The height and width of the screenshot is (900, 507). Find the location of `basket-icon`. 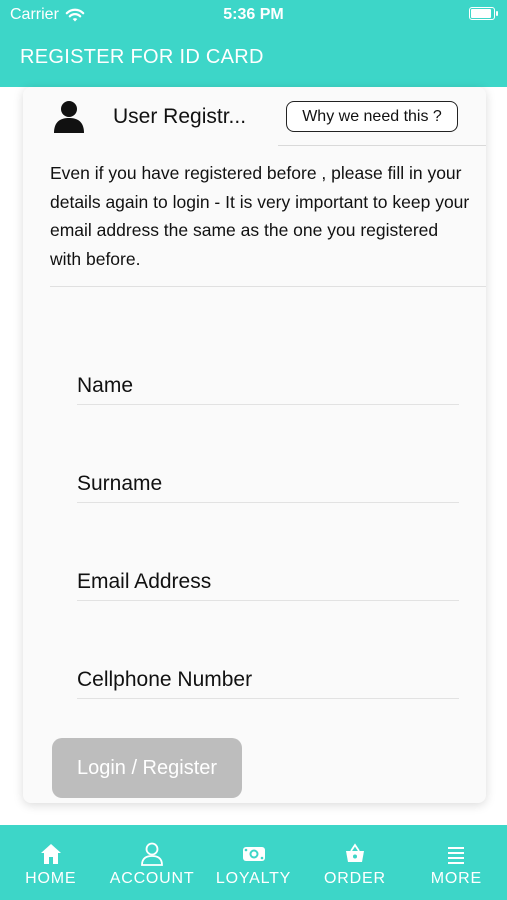

basket-icon is located at coordinates (354, 852).